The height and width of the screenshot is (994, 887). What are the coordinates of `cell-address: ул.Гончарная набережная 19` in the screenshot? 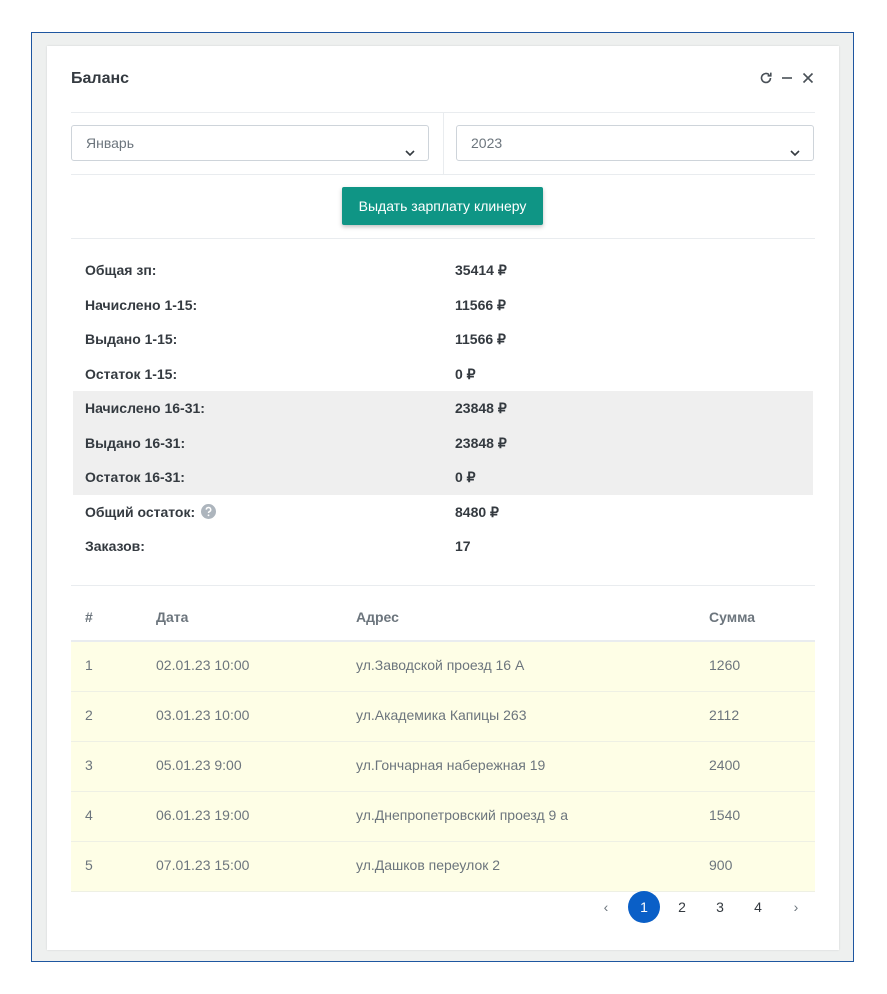 It's located at (451, 765).